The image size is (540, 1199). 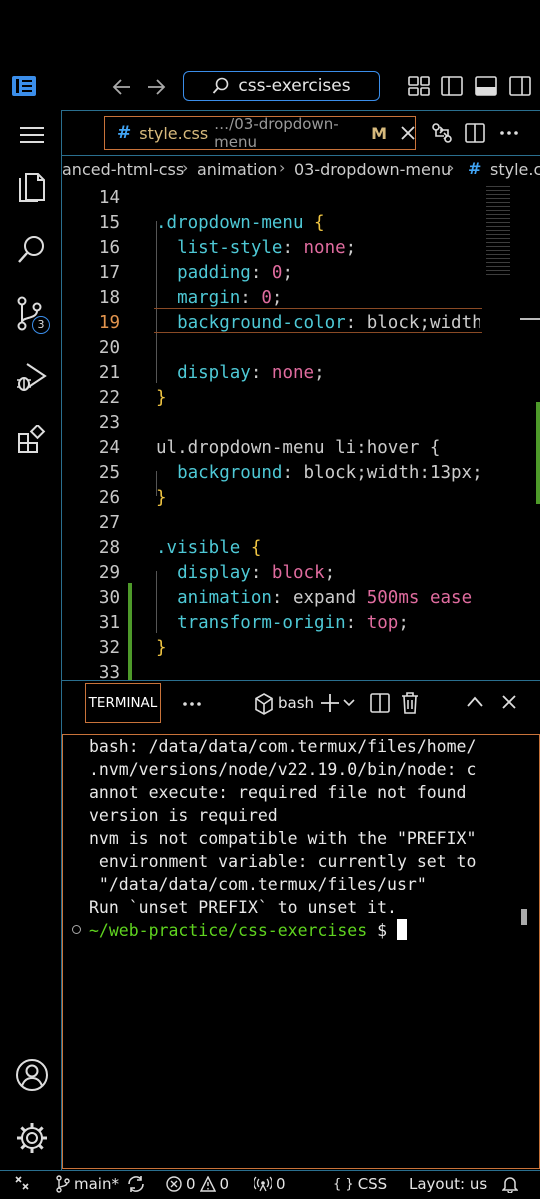 What do you see at coordinates (109, 248) in the screenshot?
I see `line-number: 16` at bounding box center [109, 248].